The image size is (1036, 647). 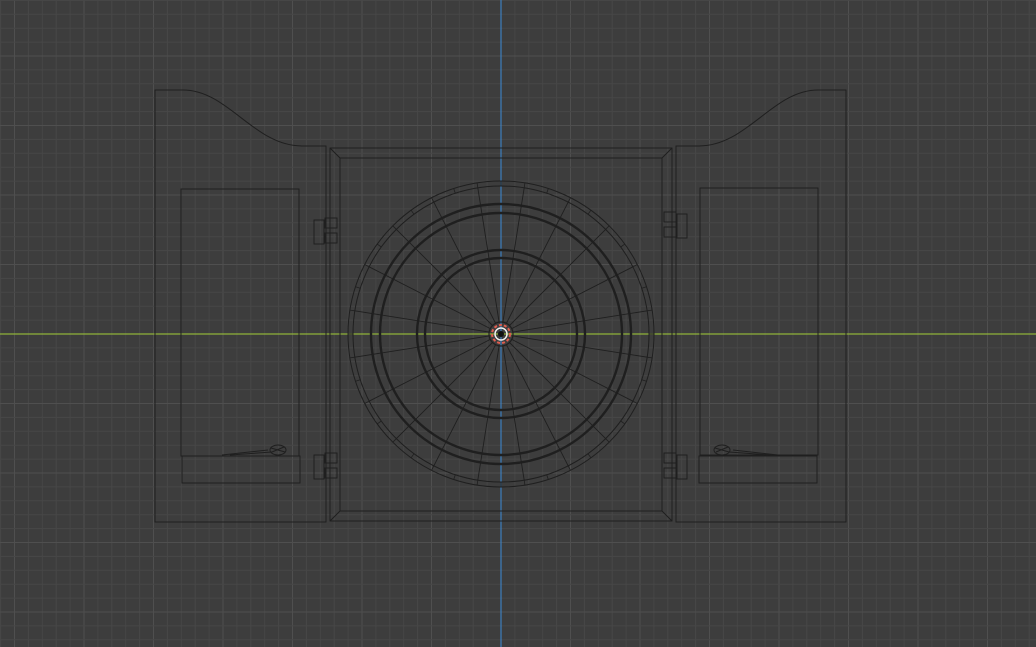 I want to click on left-dart-flight-lines, so click(x=278, y=449).